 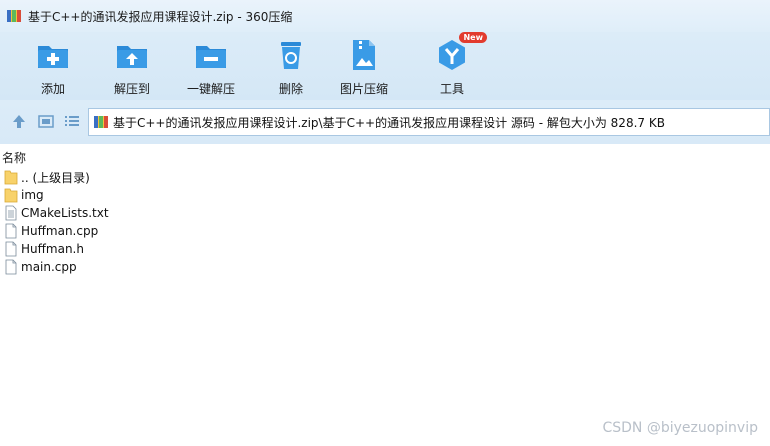 I want to click on text-file-icon, so click(x=11, y=213).